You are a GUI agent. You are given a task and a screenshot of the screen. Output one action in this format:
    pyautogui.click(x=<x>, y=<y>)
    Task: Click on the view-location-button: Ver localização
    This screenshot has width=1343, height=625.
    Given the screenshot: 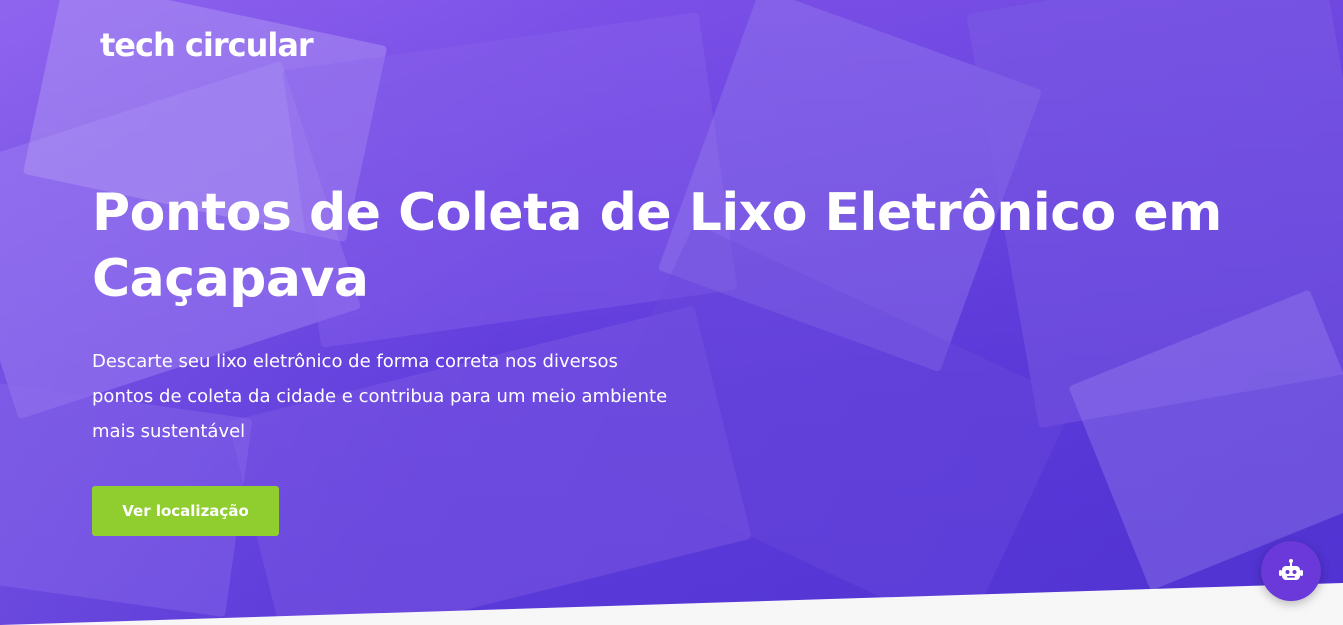 What is the action you would take?
    pyautogui.click(x=185, y=511)
    